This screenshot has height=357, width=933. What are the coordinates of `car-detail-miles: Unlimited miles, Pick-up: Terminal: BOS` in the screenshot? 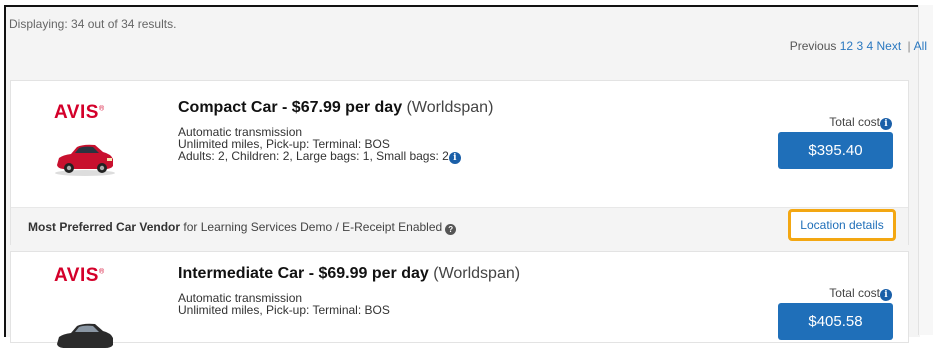 It's located at (284, 310).